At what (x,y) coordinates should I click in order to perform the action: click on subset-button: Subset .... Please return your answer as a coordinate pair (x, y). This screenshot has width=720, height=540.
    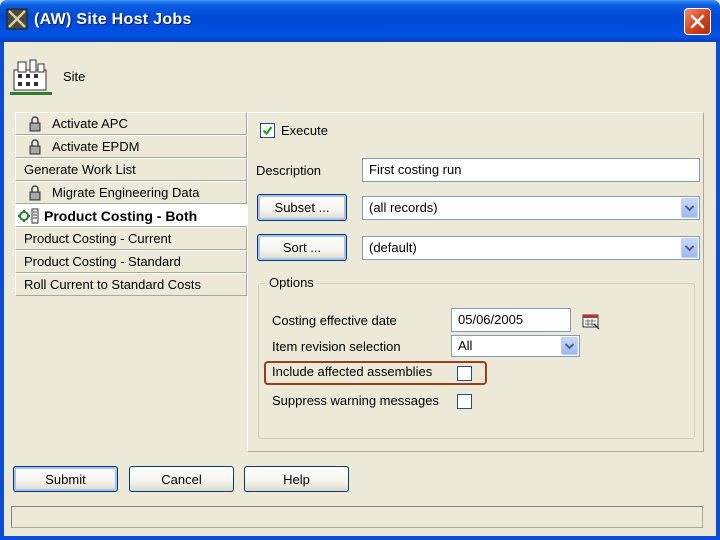
    Looking at the image, I should click on (302, 207).